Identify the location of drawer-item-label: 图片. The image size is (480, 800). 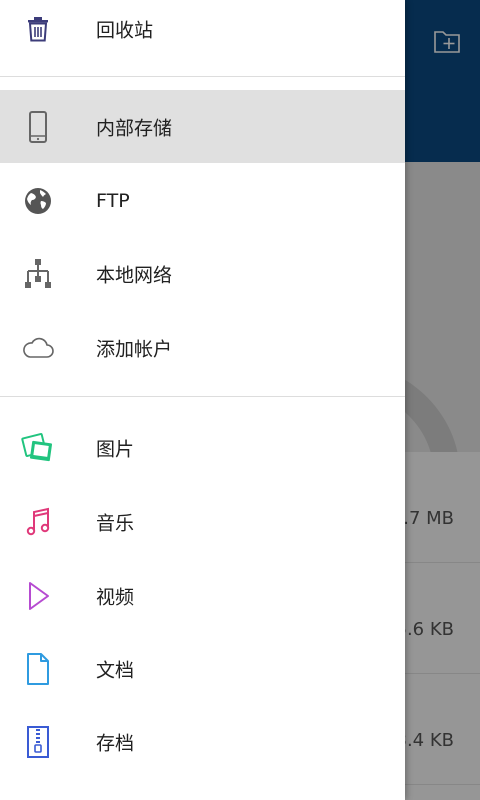
(115, 449).